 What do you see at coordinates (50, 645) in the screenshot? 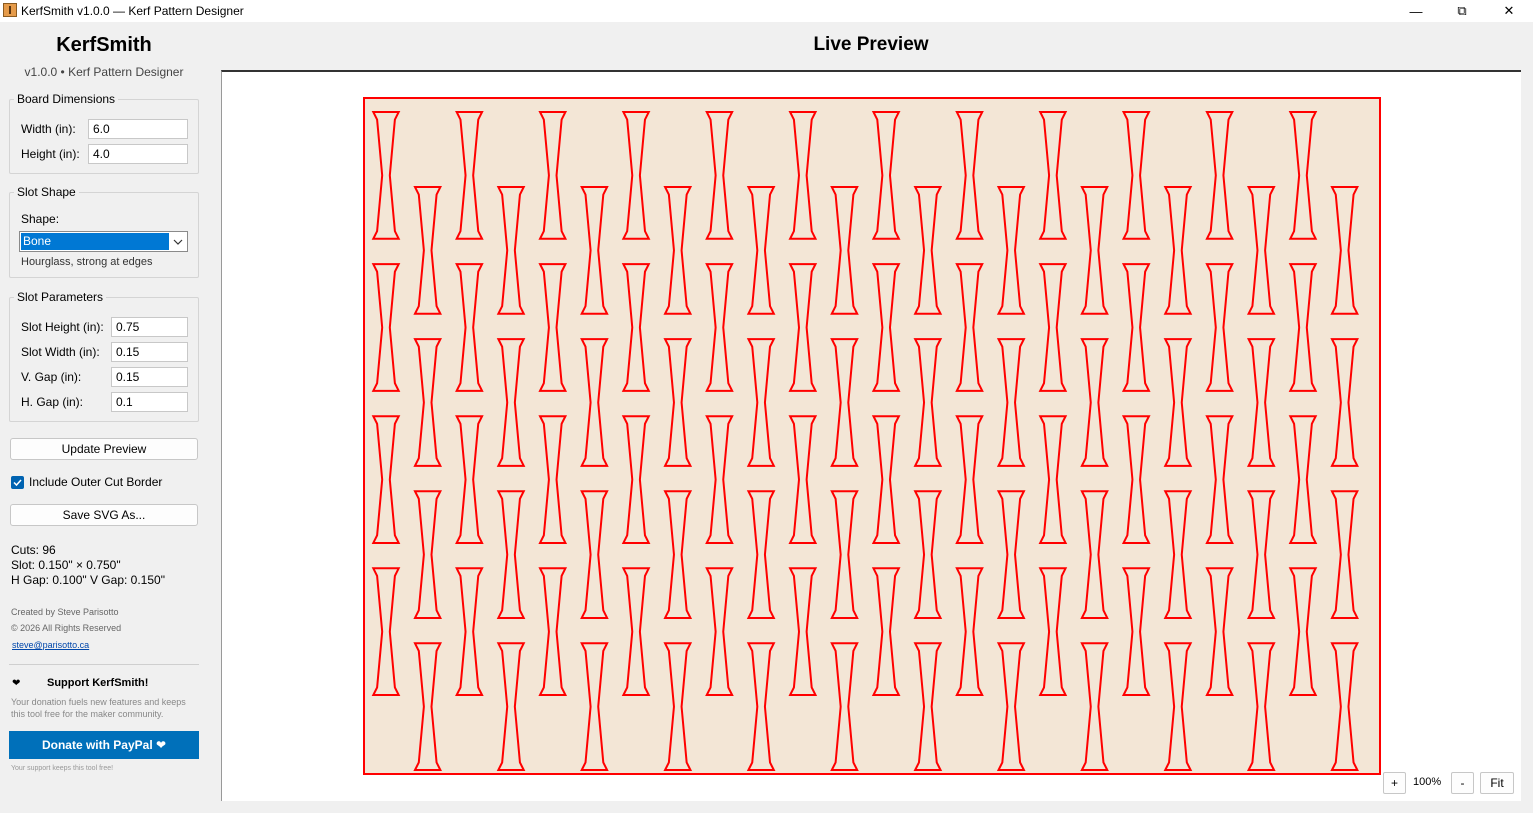
I see `email-link: steve@parisotto.ca` at bounding box center [50, 645].